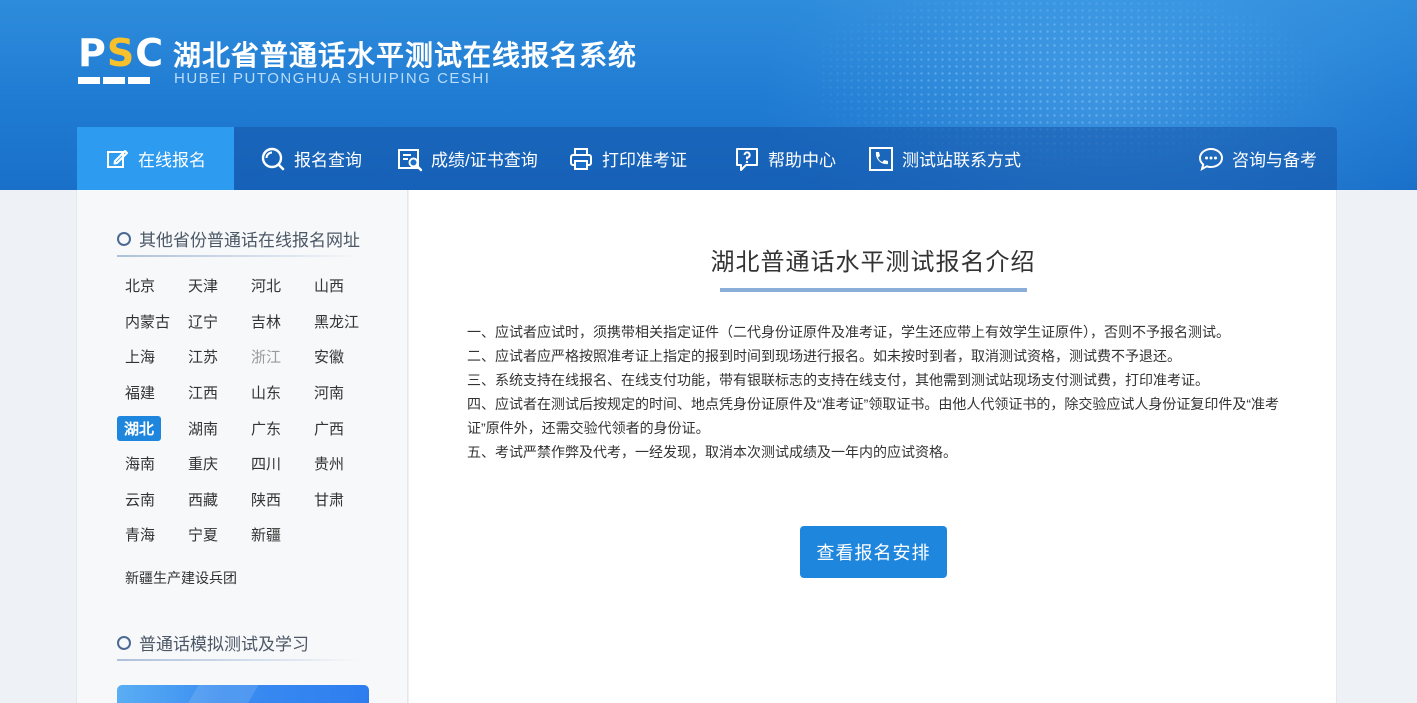 The width and height of the screenshot is (1417, 703). What do you see at coordinates (148, 393) in the screenshot?
I see `province-link: 福建` at bounding box center [148, 393].